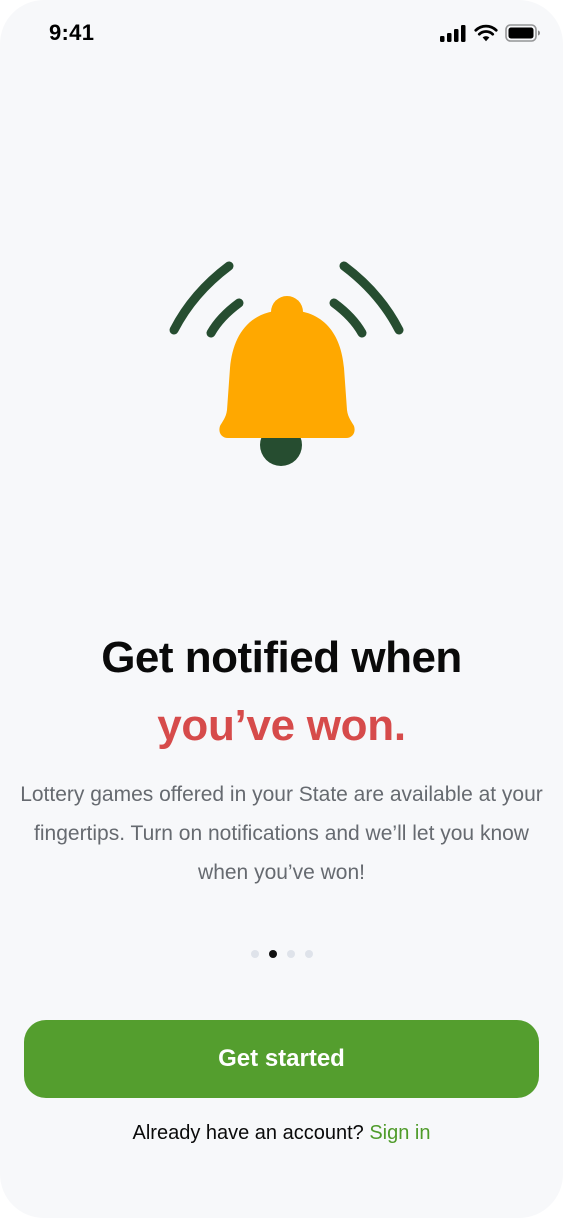  I want to click on cellular-signal-icon, so click(453, 33).